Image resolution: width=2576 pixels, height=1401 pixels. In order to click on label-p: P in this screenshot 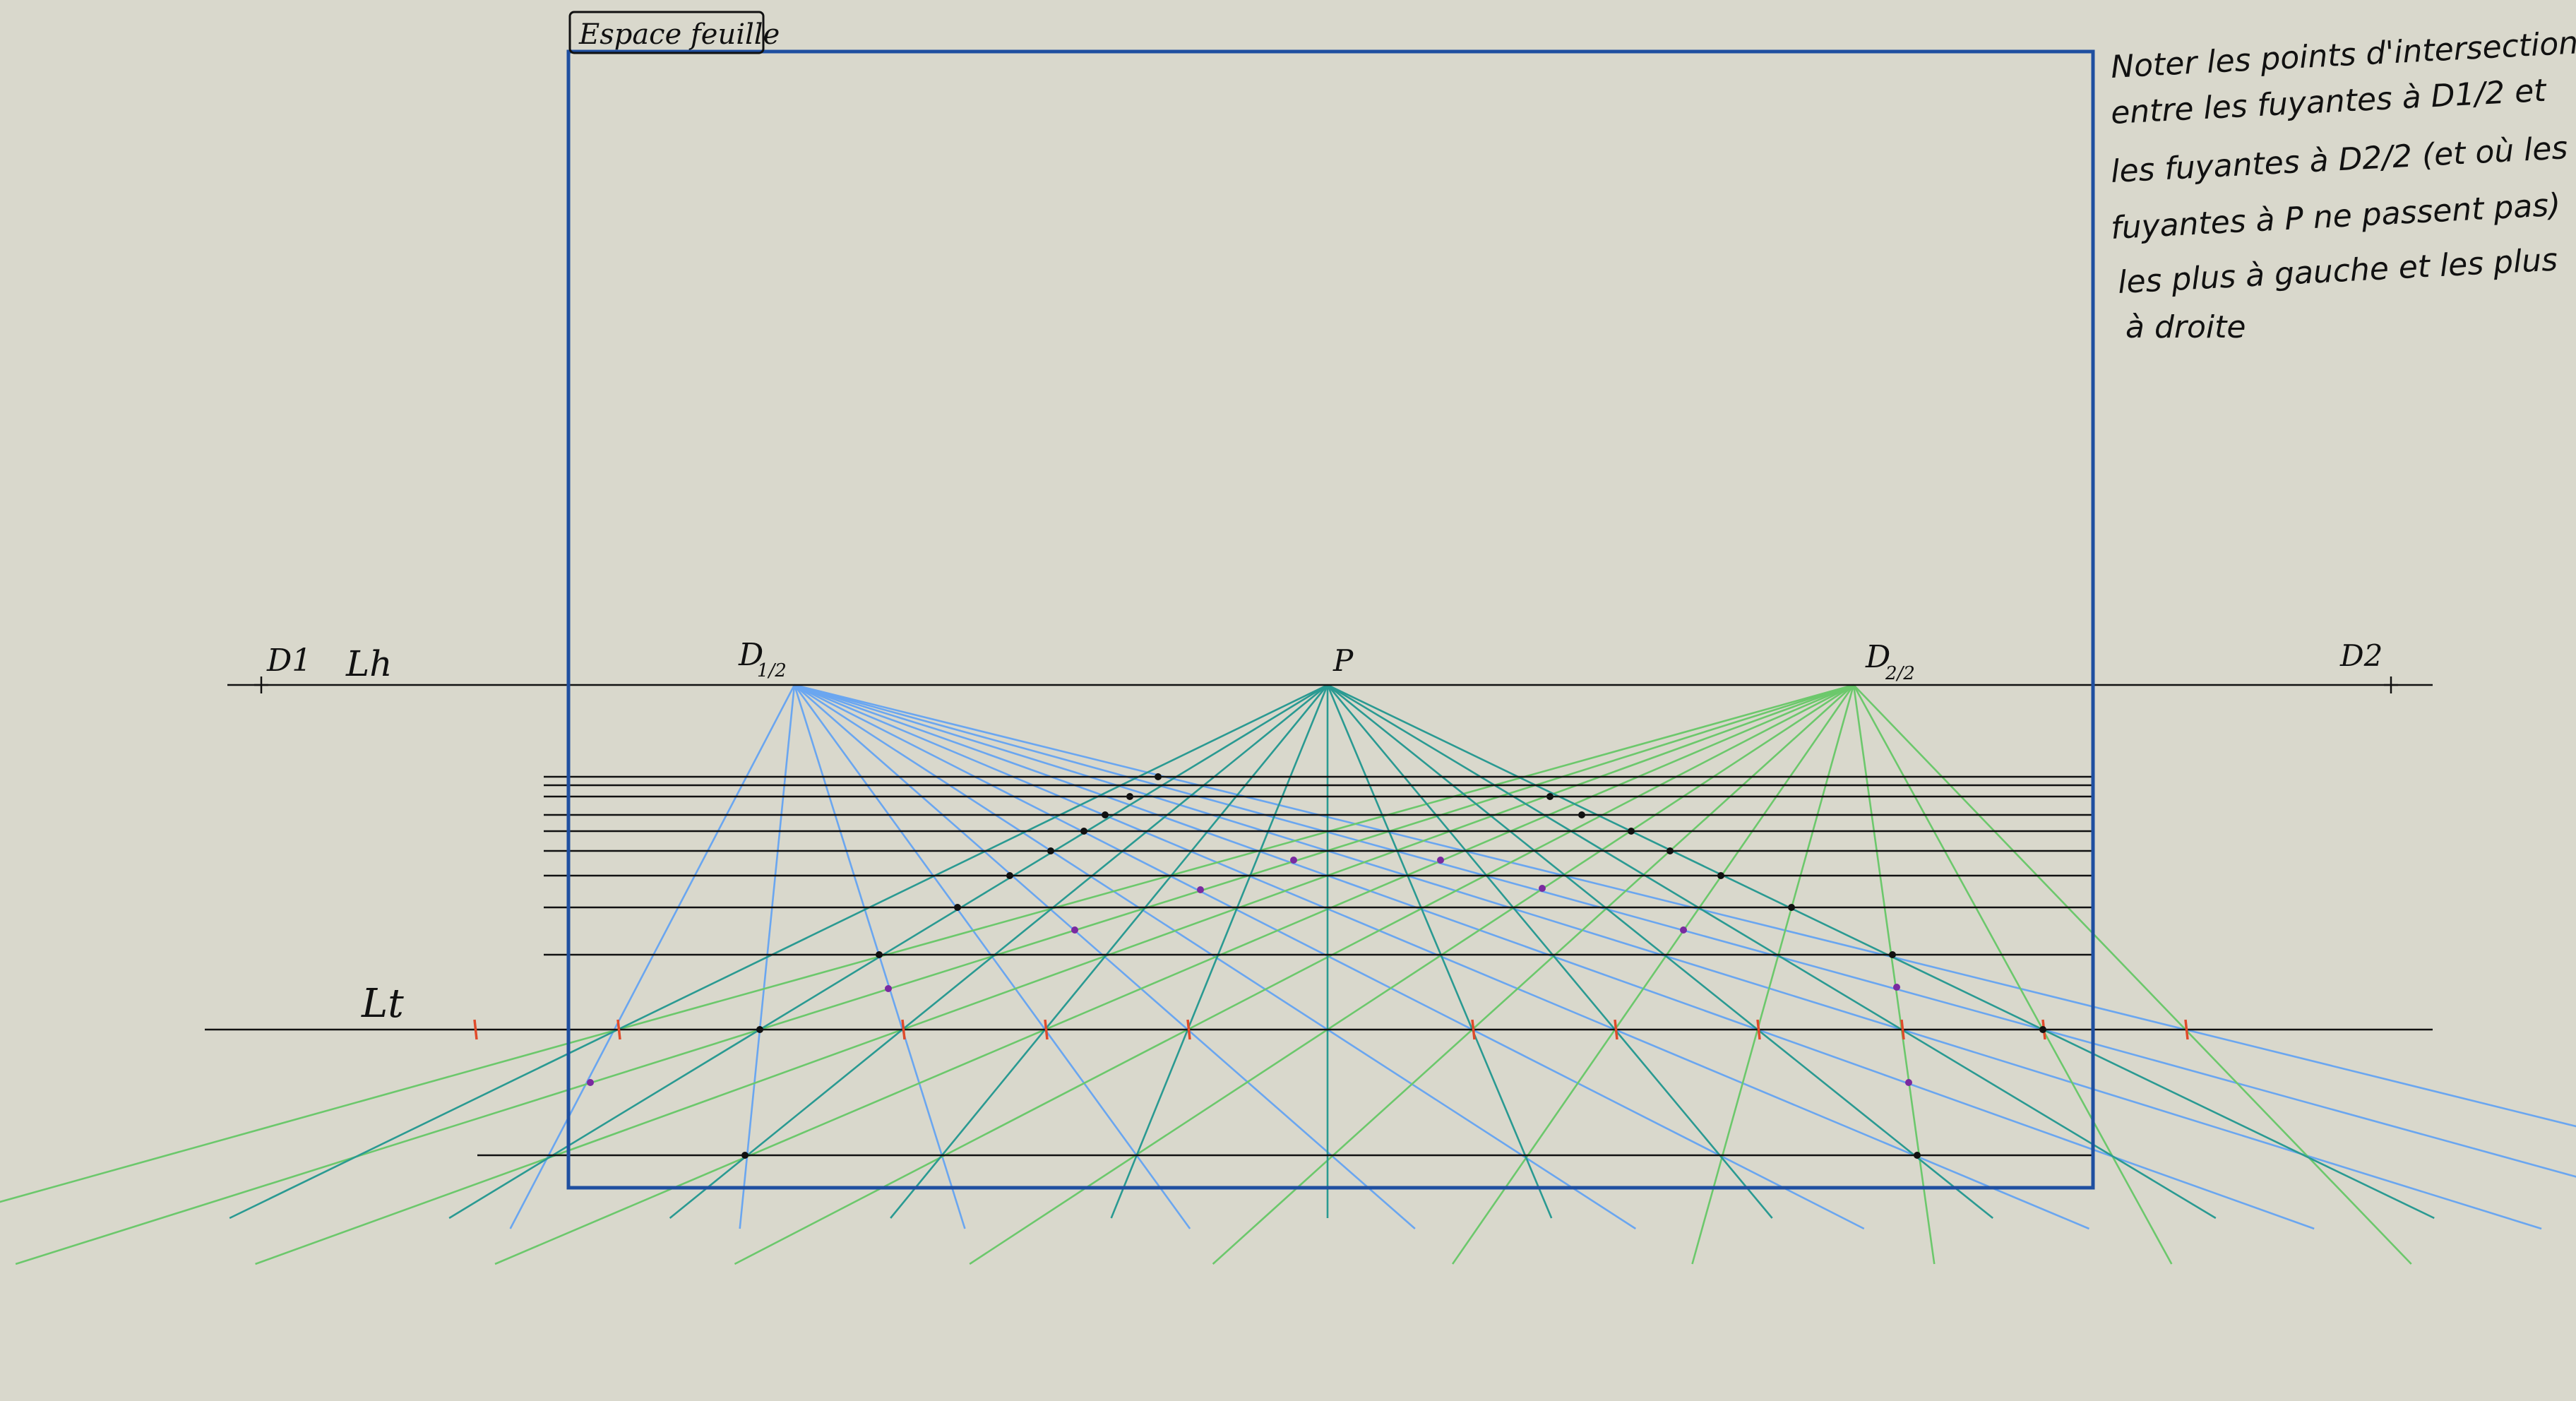, I will do `click(1343, 660)`.